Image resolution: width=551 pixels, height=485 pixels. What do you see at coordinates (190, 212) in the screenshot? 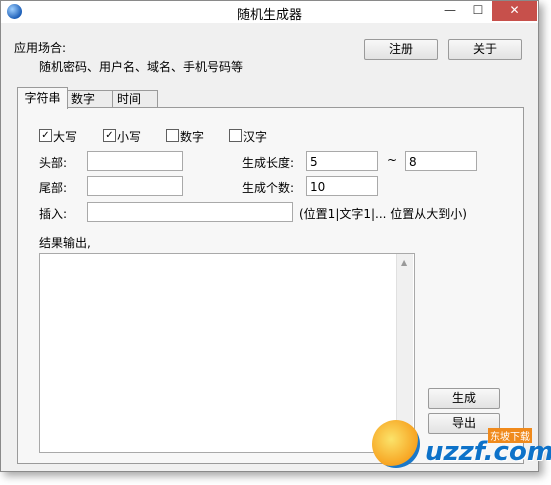
I see `insert-input` at bounding box center [190, 212].